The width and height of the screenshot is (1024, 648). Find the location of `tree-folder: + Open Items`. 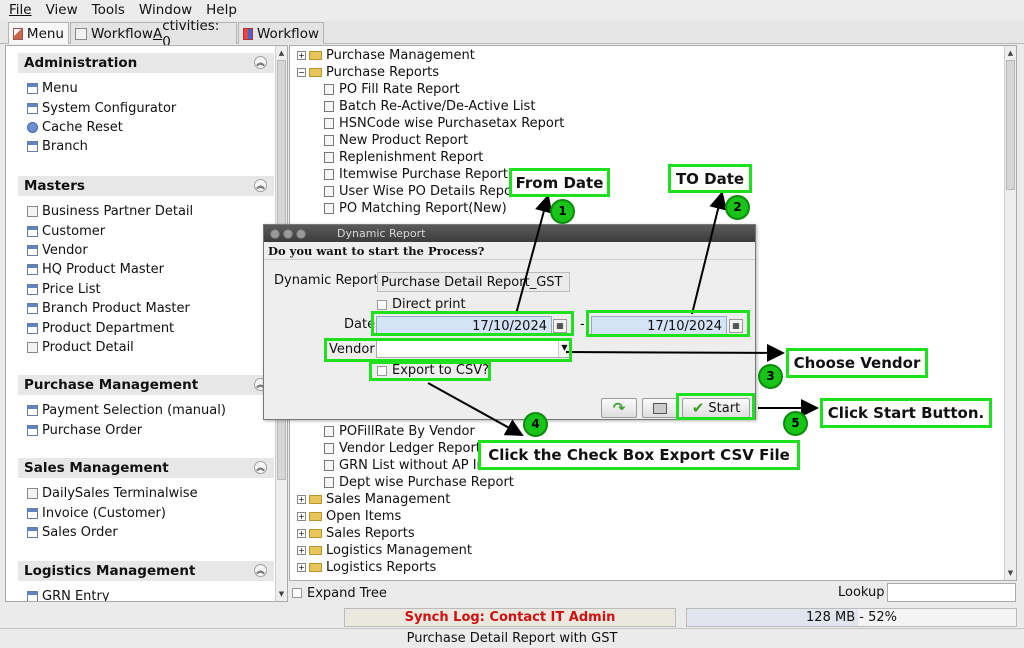

tree-folder: + Open Items is located at coordinates (349, 516).